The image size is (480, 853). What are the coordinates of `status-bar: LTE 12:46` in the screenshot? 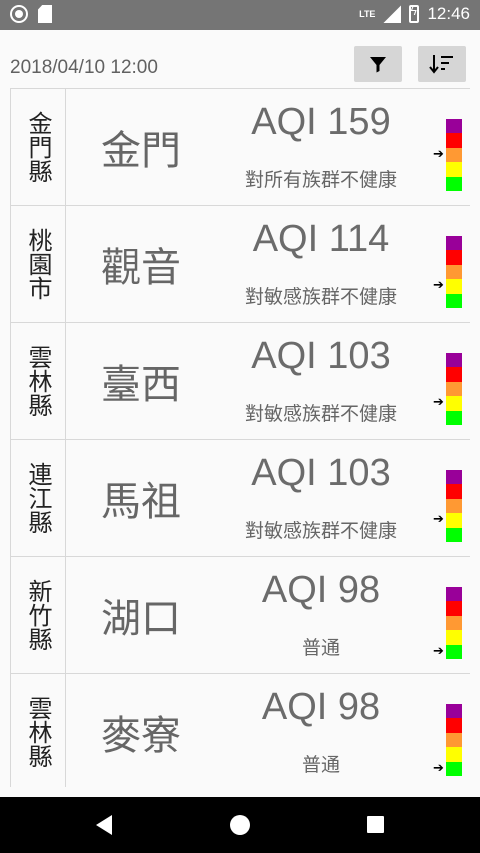 It's located at (240, 15).